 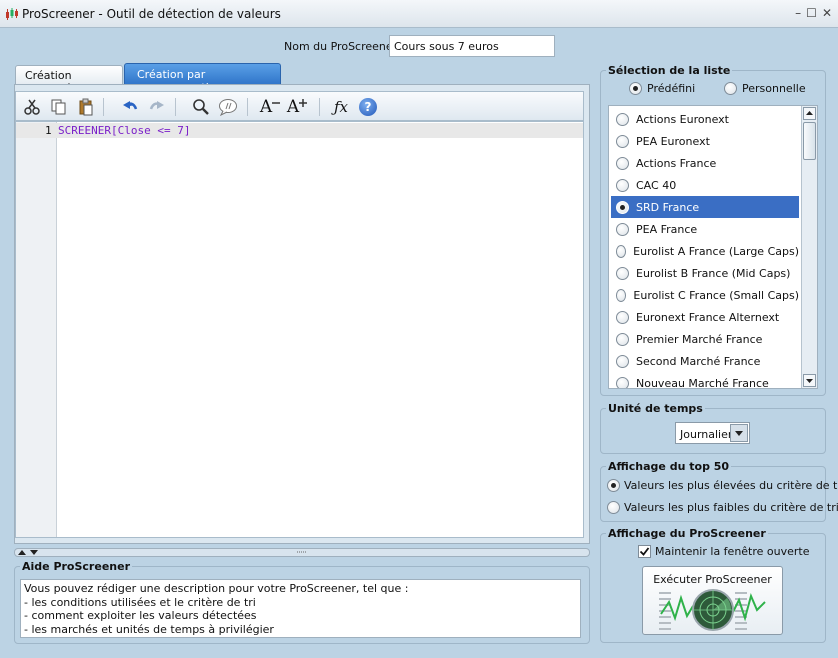 What do you see at coordinates (705, 229) in the screenshot?
I see `list-item: PEA France` at bounding box center [705, 229].